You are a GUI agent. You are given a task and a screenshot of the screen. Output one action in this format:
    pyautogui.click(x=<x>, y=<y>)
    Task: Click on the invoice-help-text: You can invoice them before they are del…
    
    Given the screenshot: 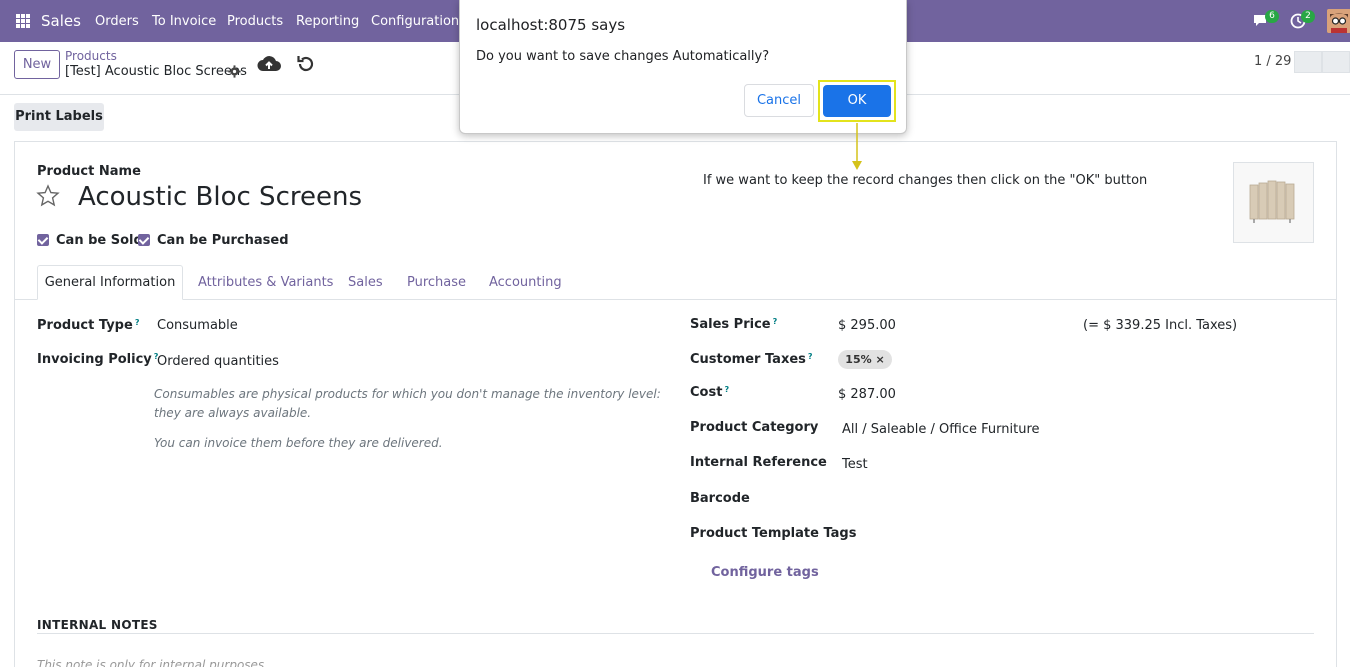 What is the action you would take?
    pyautogui.click(x=298, y=443)
    